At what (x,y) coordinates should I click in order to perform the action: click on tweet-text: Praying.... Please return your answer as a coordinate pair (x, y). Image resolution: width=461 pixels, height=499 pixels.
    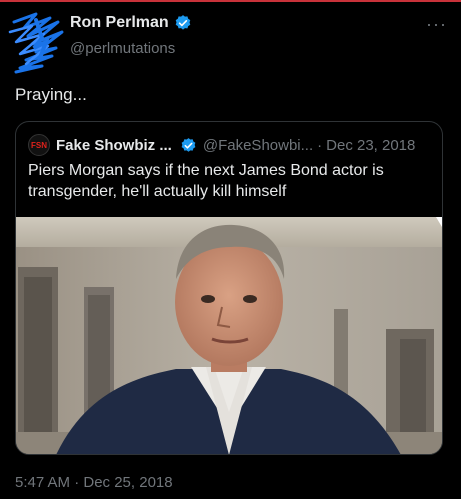
    Looking at the image, I should click on (51, 94).